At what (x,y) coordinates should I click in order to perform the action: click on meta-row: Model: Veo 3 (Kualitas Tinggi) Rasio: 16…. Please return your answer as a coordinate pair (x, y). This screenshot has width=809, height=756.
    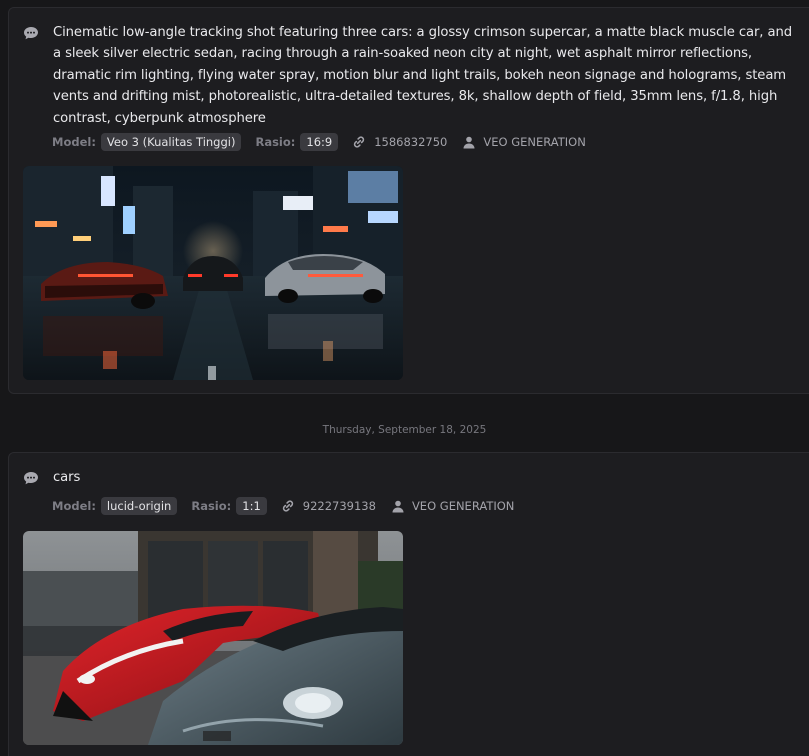
    Looking at the image, I should click on (327, 142).